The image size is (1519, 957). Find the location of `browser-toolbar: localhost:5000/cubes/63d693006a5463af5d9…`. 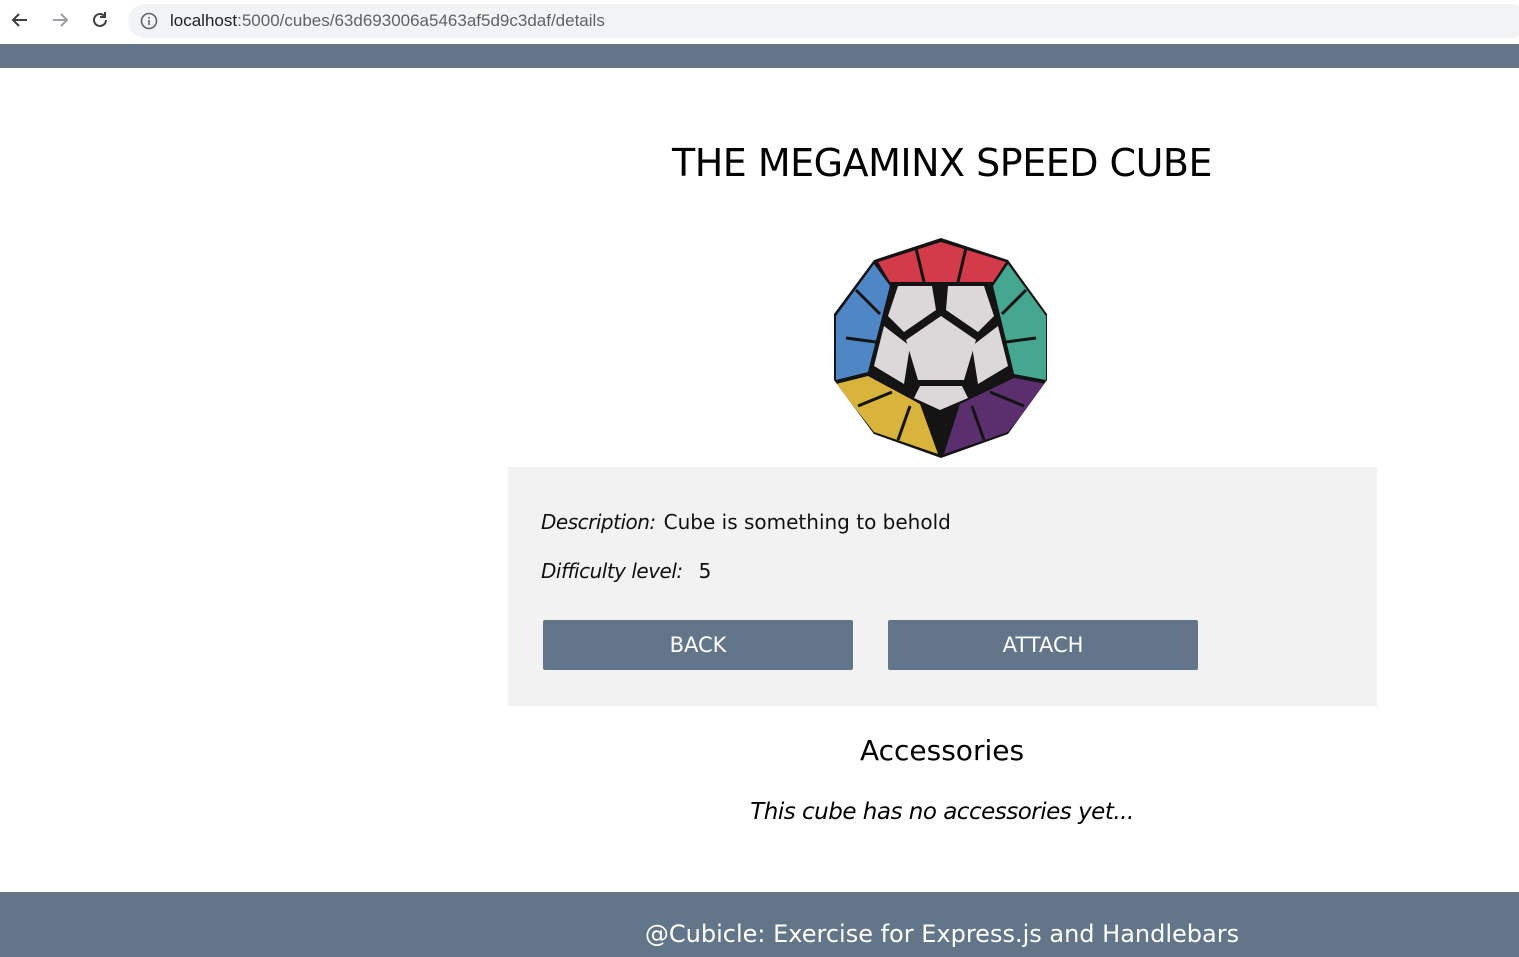

browser-toolbar: localhost:5000/cubes/63d693006a5463af5d9… is located at coordinates (759, 22).